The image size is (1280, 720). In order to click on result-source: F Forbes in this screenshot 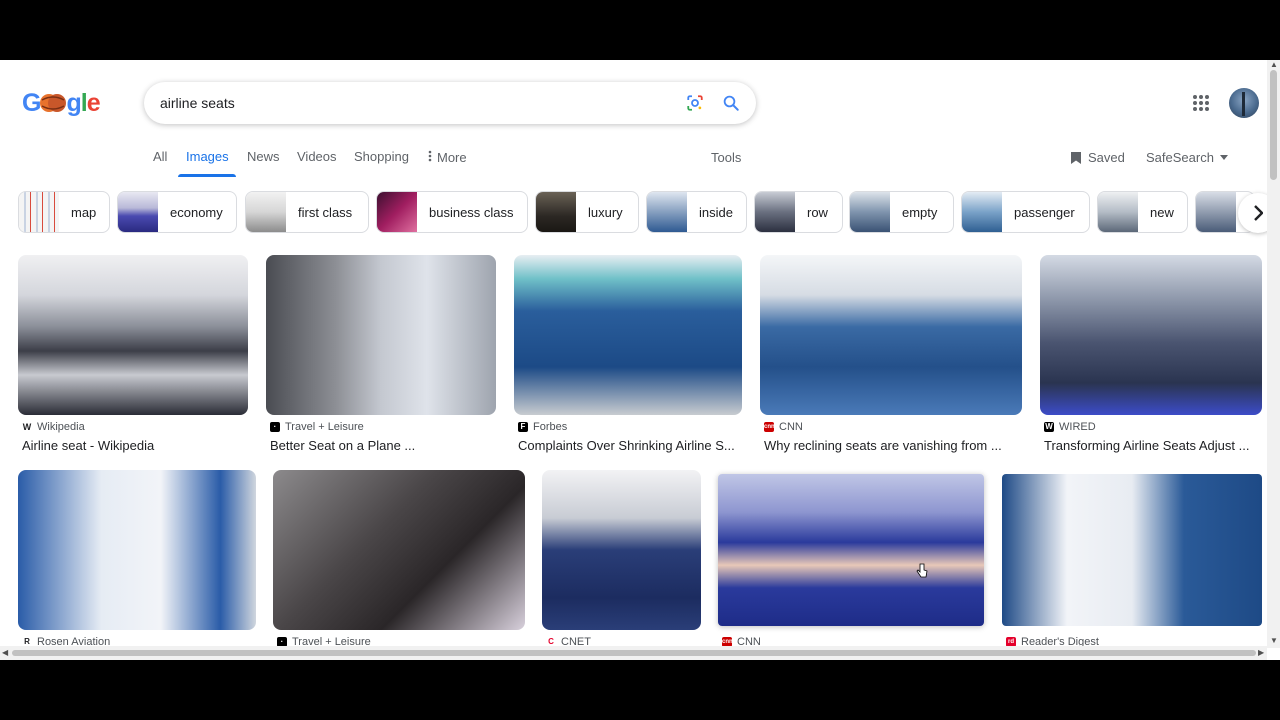, I will do `click(542, 427)`.